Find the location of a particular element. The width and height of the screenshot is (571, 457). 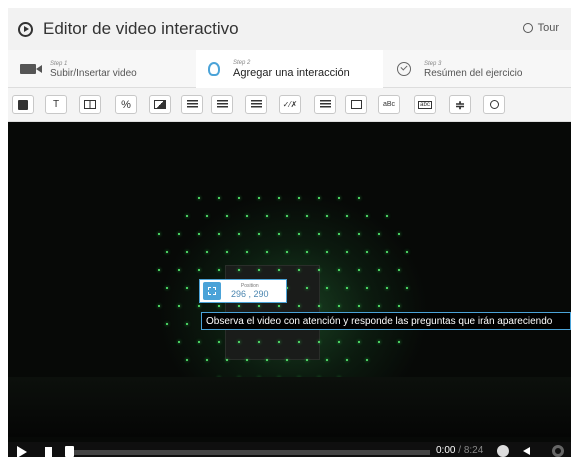

single-choice-tool-button is located at coordinates (222, 104).